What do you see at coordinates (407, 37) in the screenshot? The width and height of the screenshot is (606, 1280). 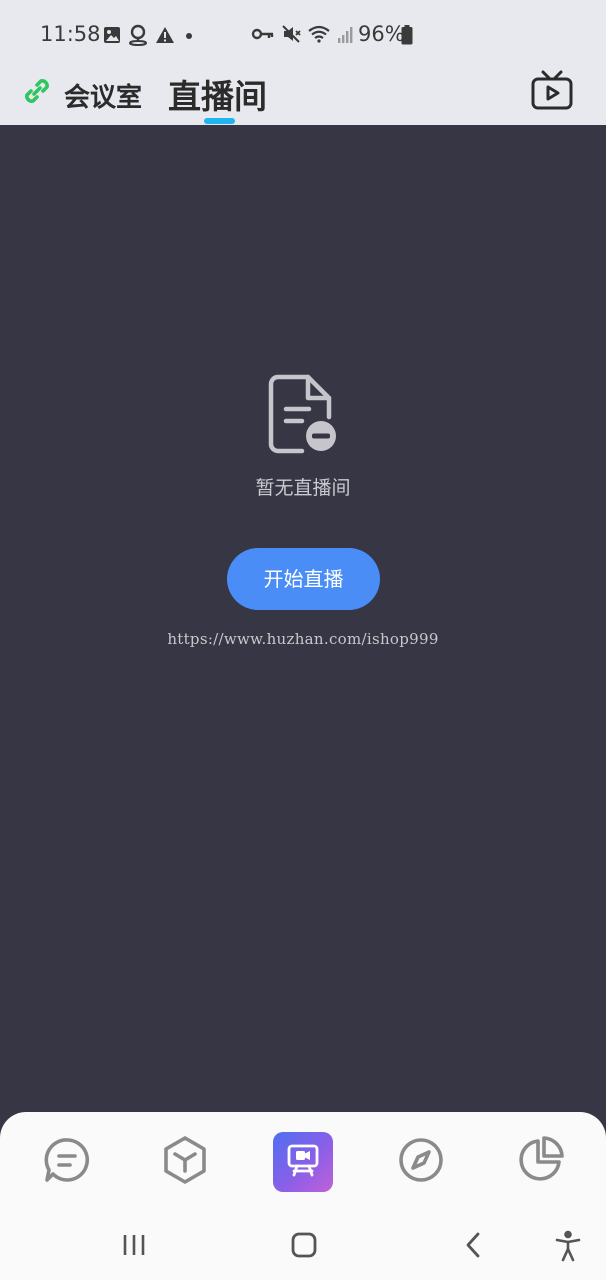 I see `battery-icon` at bounding box center [407, 37].